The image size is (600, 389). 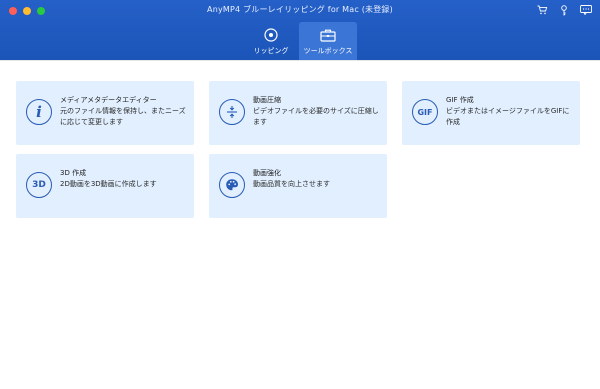 I want to click on 3d-icon: 3D, so click(x=39, y=185).